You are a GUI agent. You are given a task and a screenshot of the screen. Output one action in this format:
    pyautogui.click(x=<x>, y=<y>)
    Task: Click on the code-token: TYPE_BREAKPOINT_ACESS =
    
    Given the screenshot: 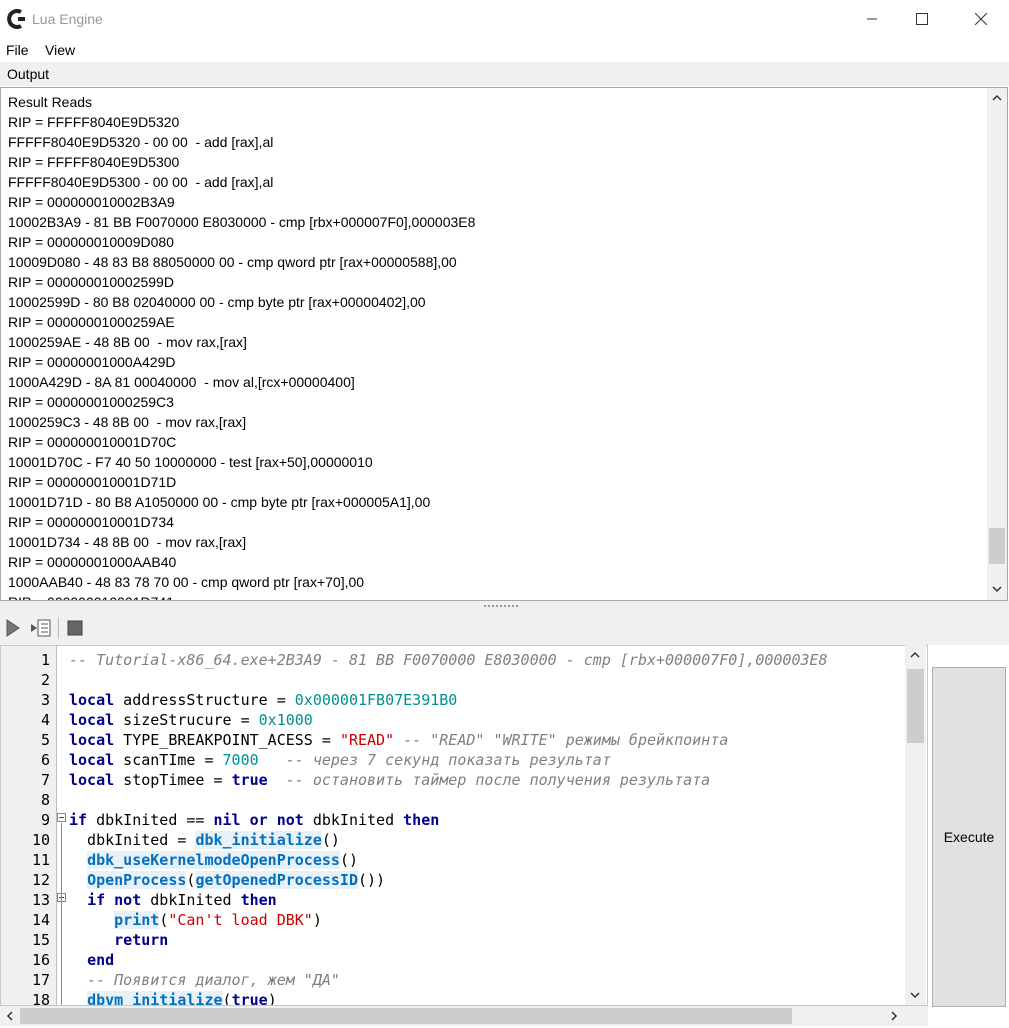 What is the action you would take?
    pyautogui.click(x=227, y=740)
    